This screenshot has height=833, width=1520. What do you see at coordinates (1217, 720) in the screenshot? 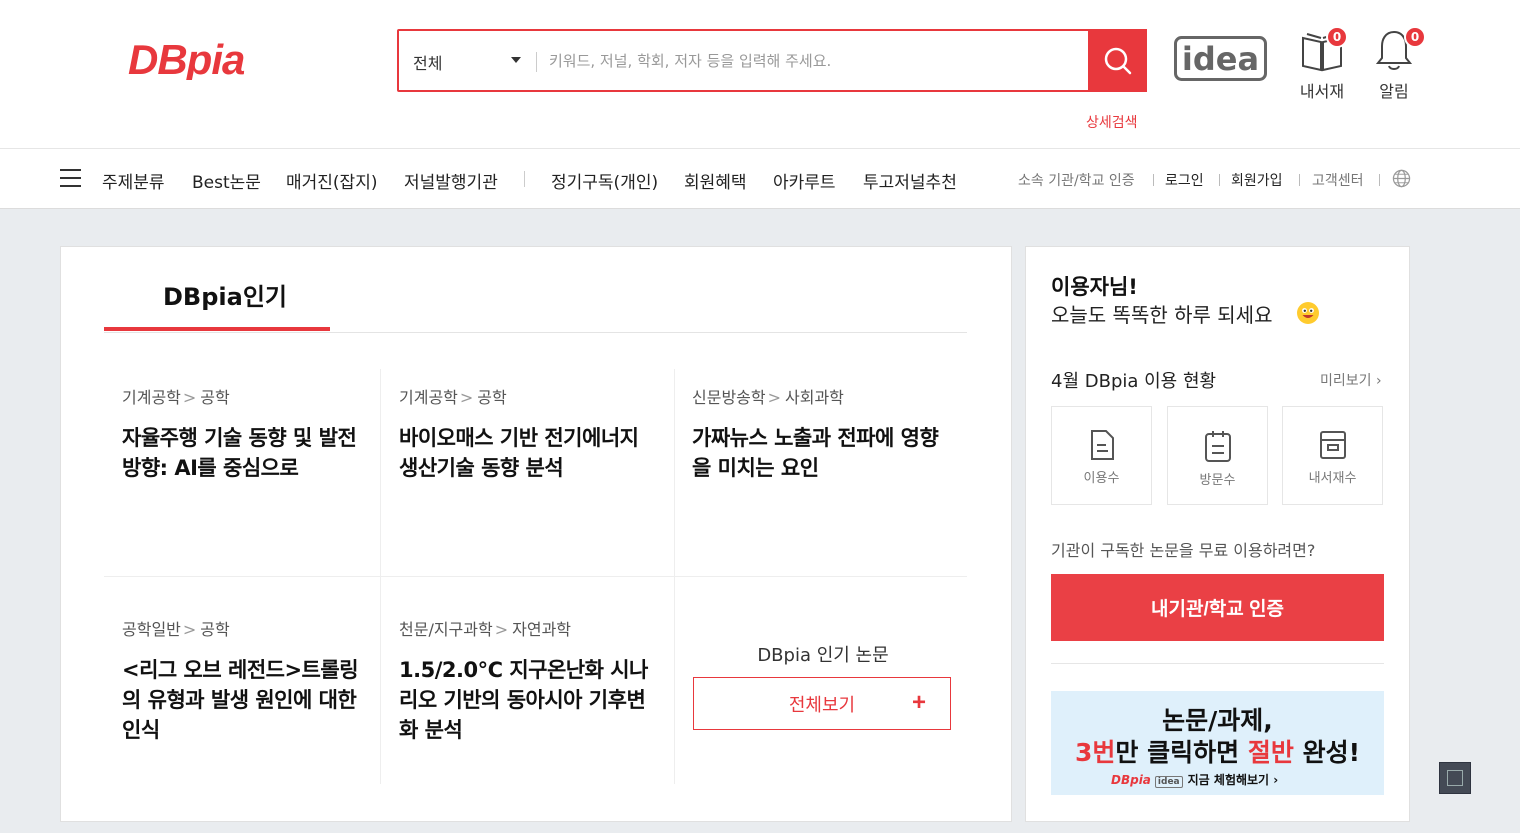
I see `banner-line1: 논문/과제,` at bounding box center [1217, 720].